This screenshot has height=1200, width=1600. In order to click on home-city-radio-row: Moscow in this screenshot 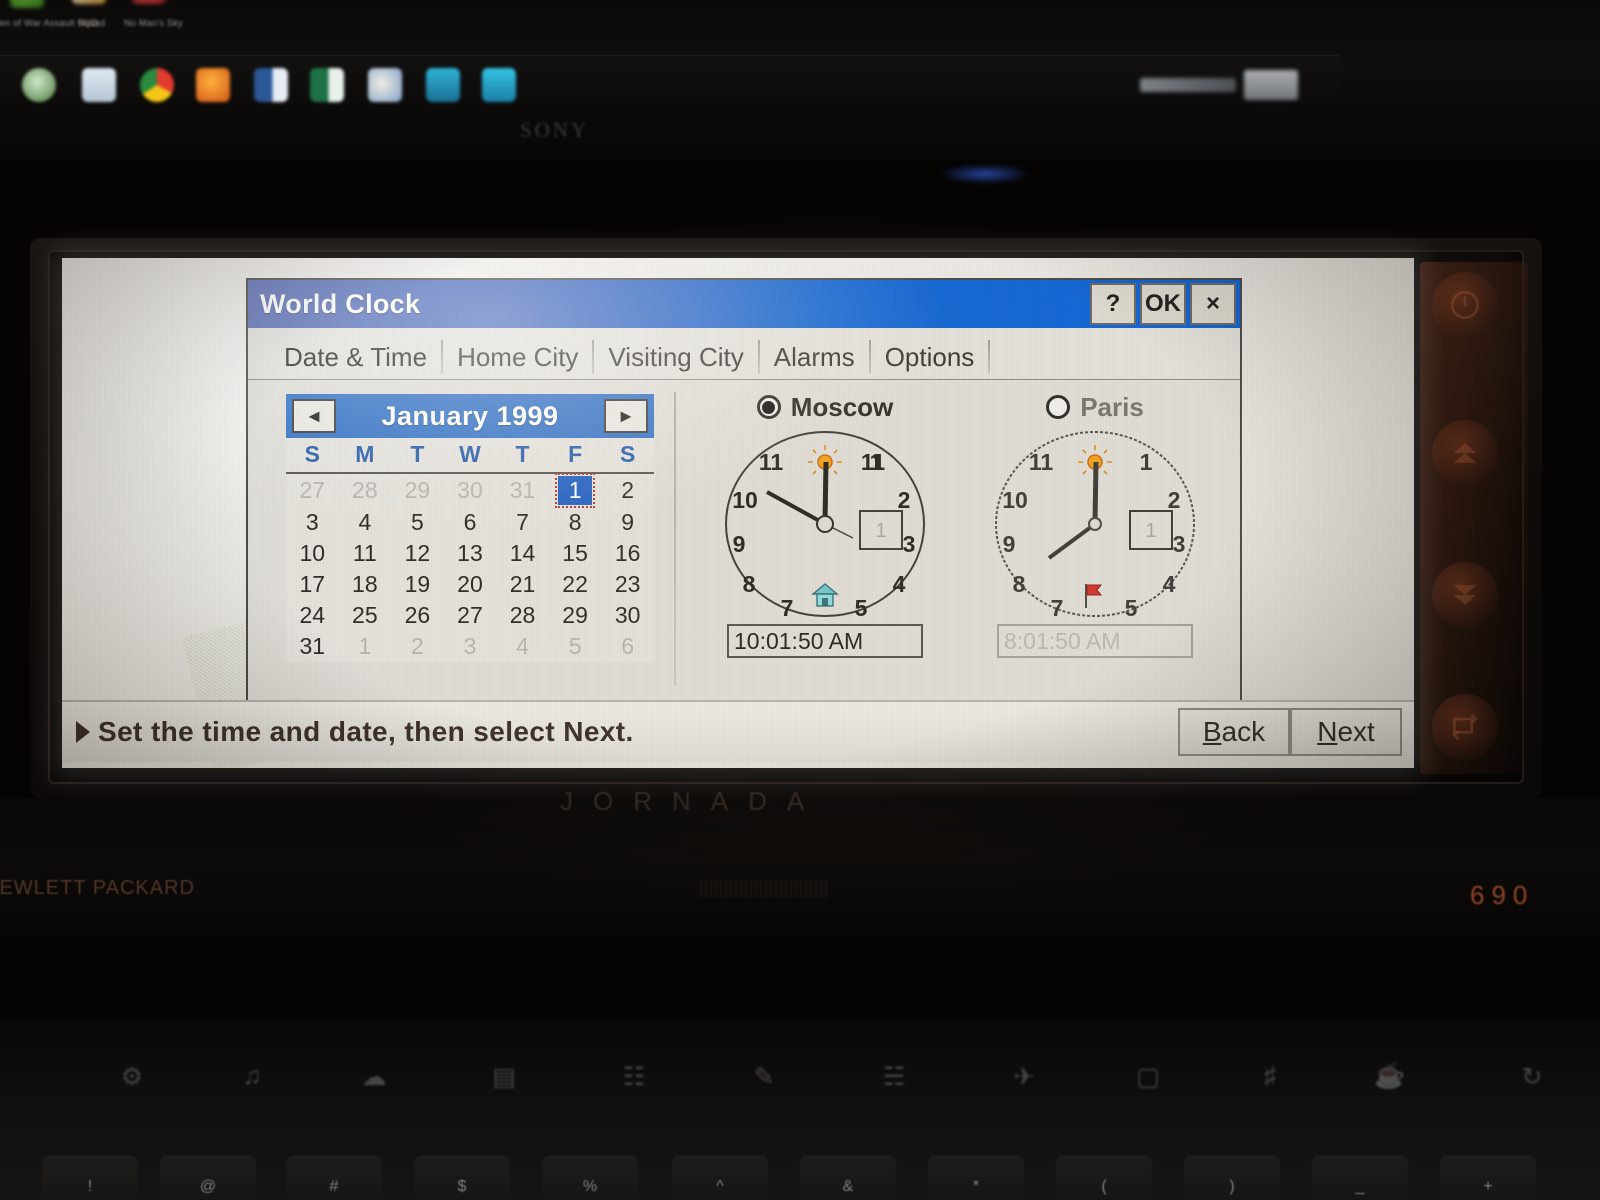, I will do `click(824, 407)`.